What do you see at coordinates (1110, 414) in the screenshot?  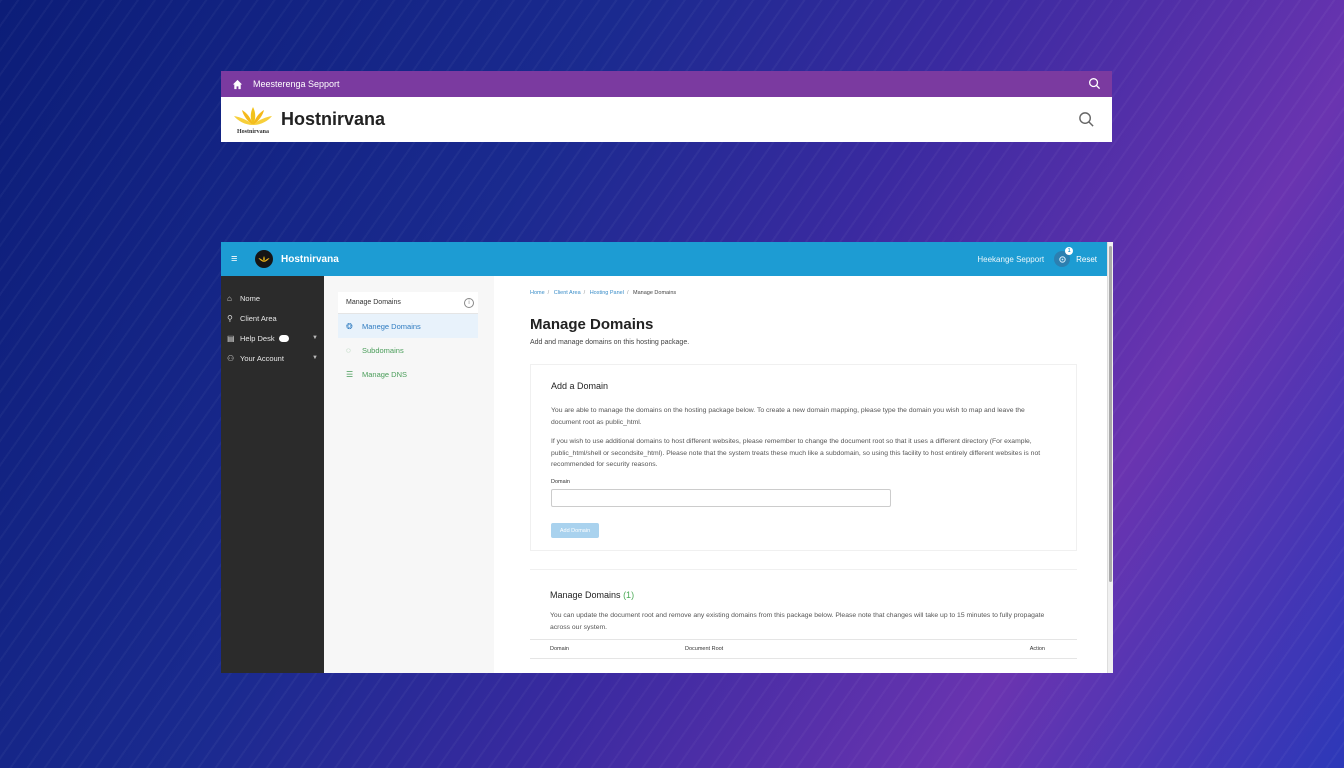 I see `scrollbar-thumb` at bounding box center [1110, 414].